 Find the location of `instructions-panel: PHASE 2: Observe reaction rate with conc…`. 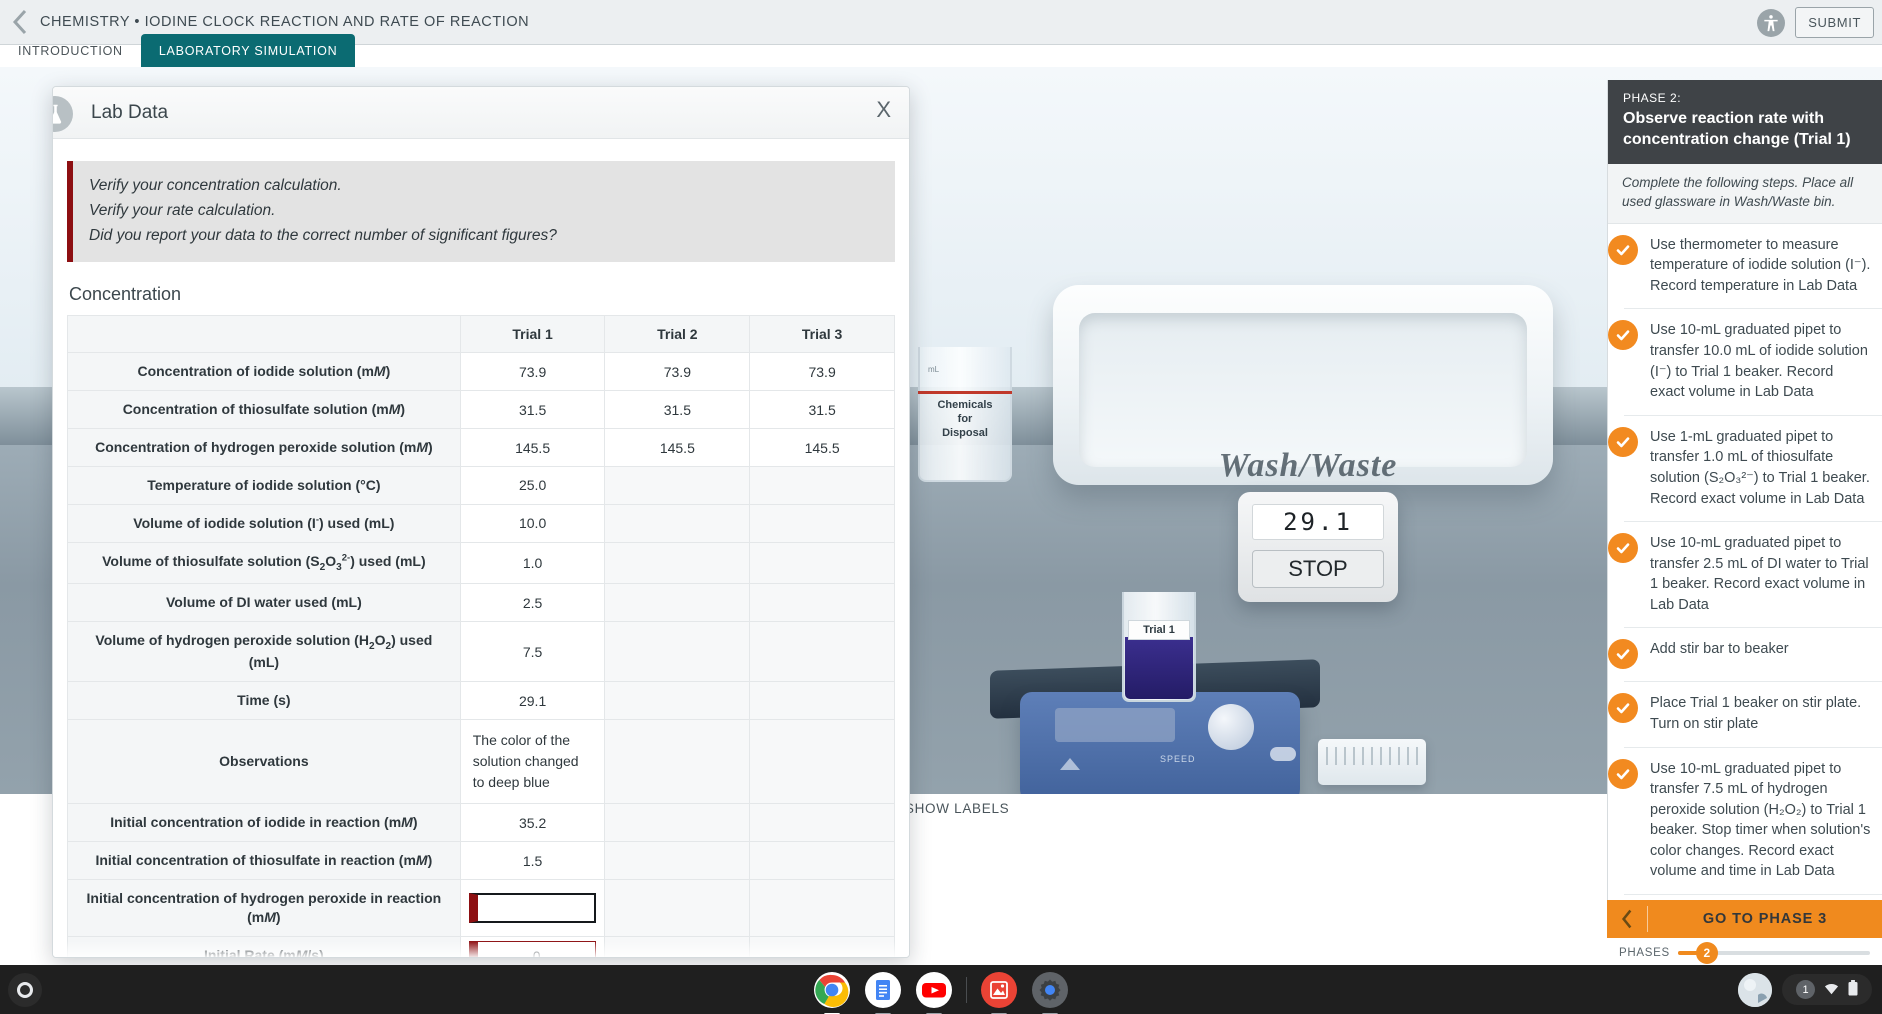

instructions-panel: PHASE 2: Observe reaction rate with conc… is located at coordinates (1744, 520).